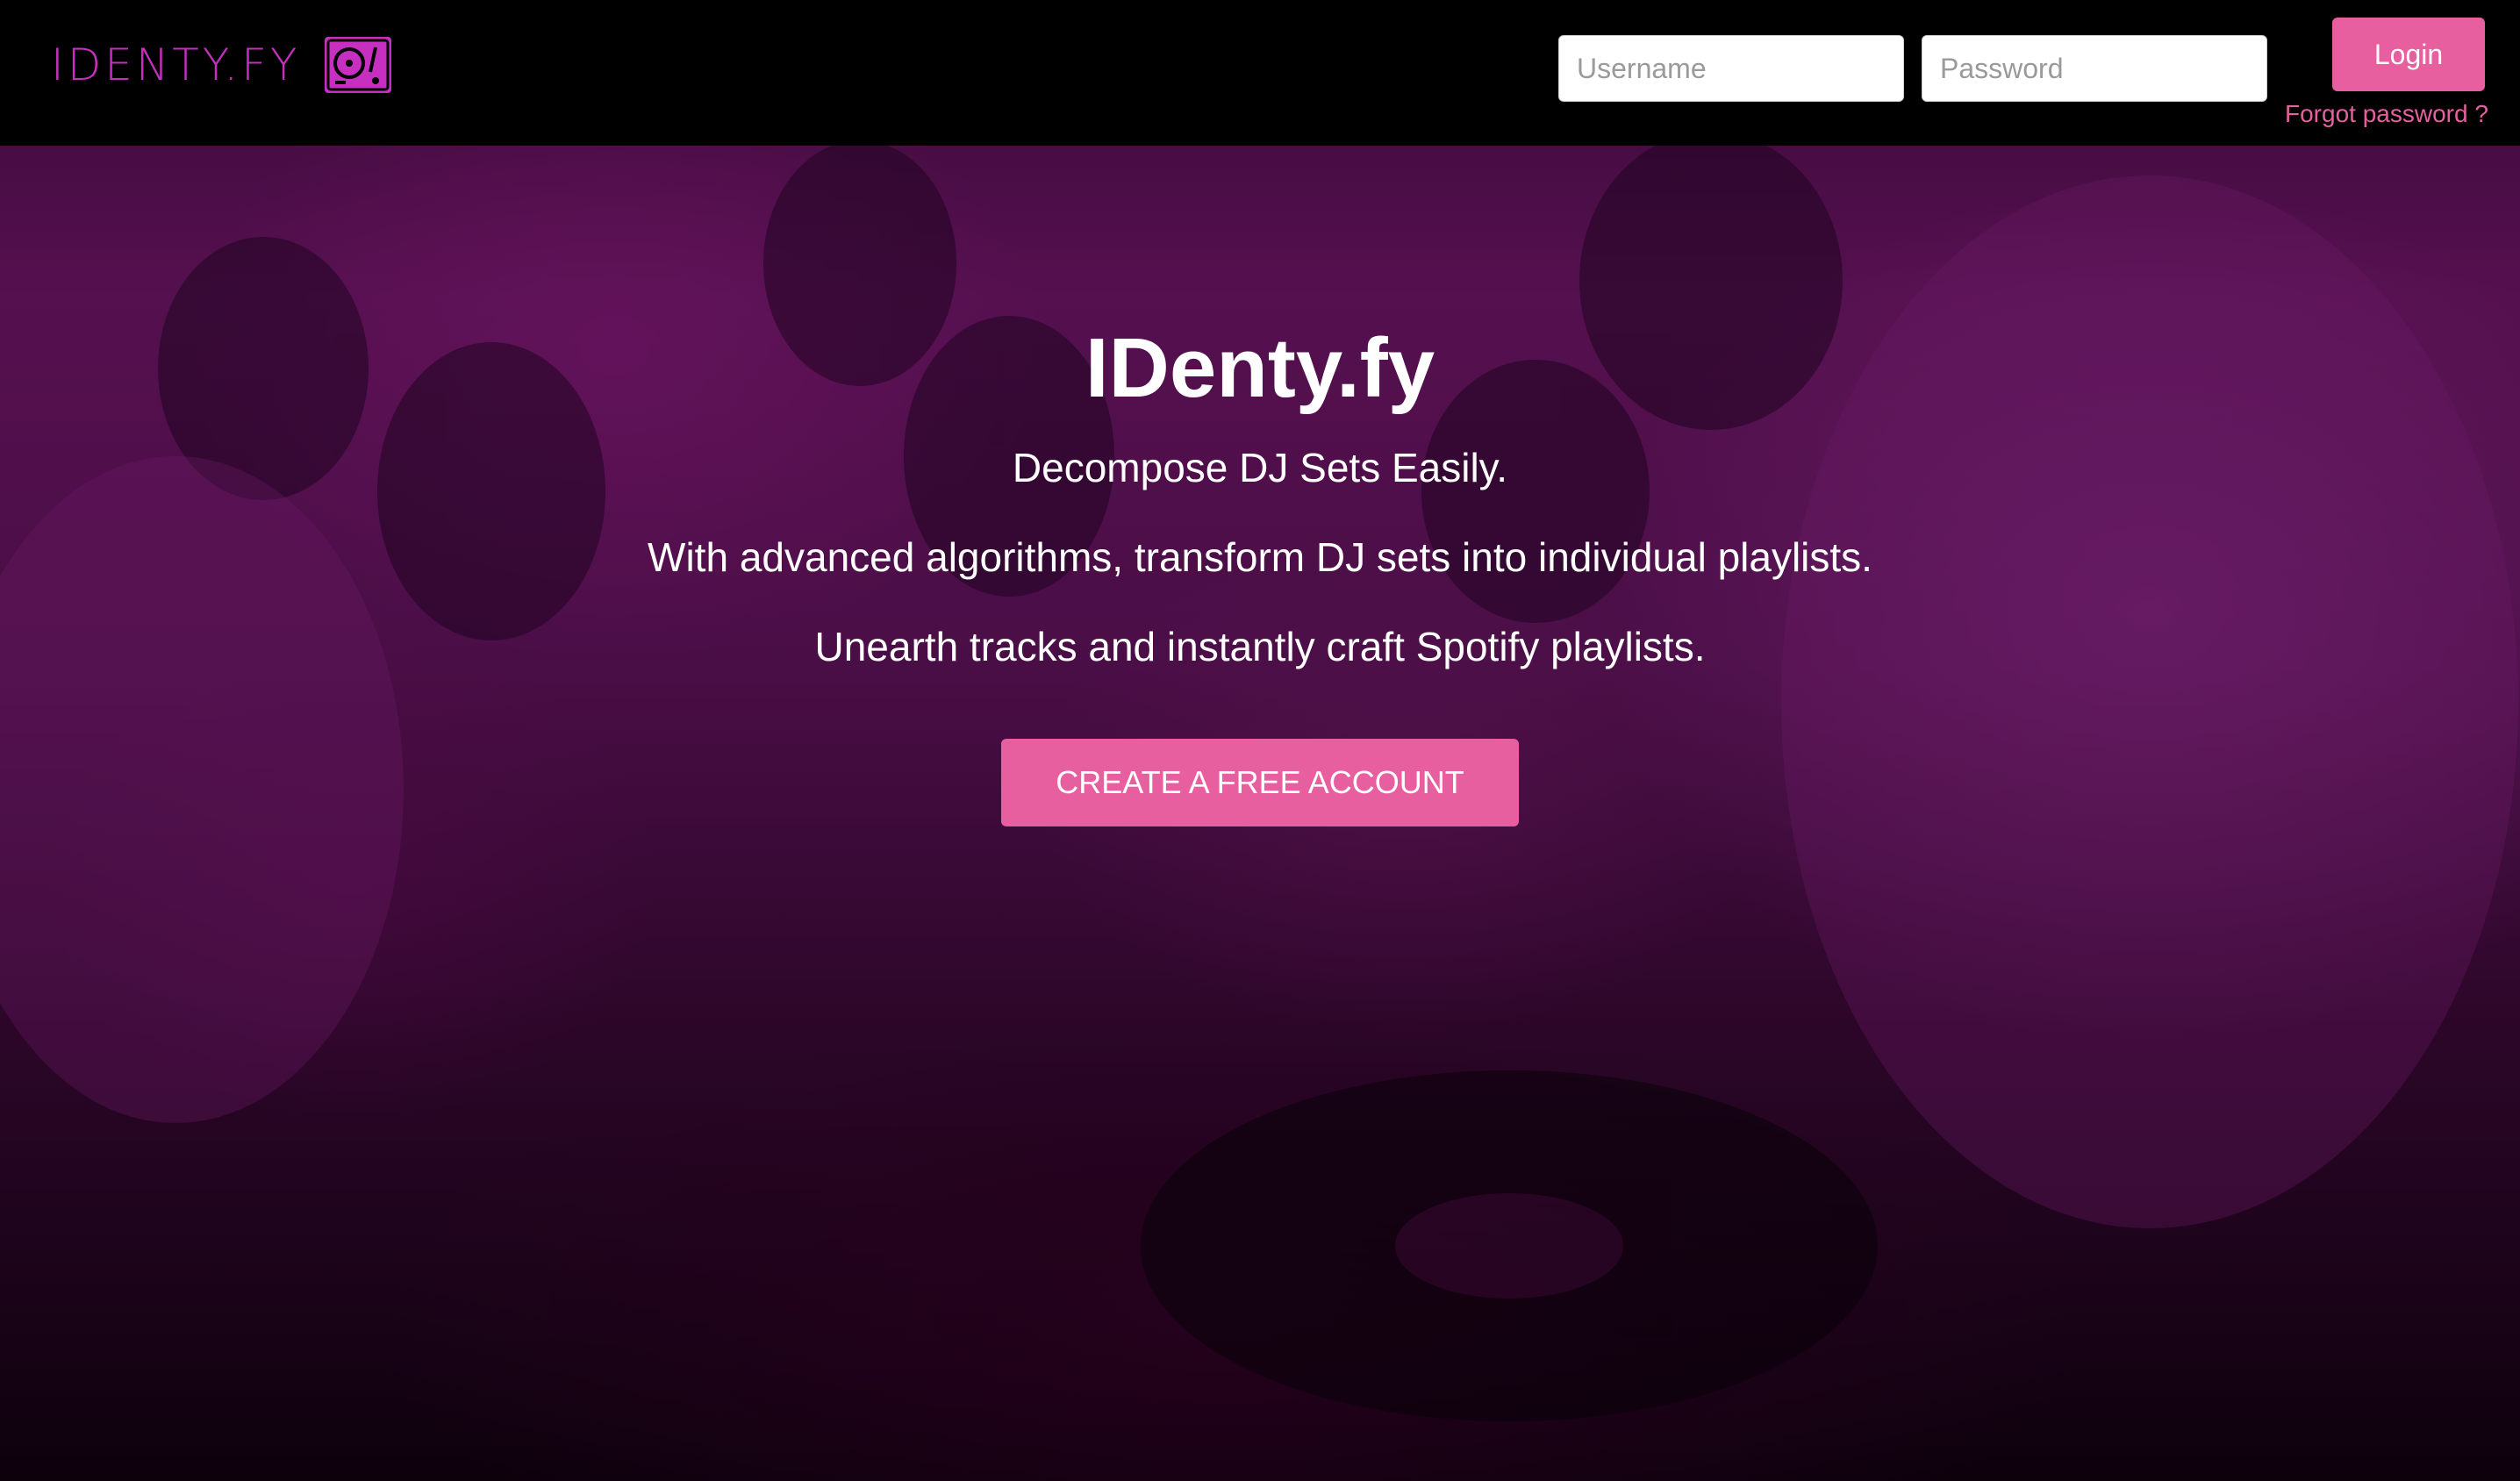 The height and width of the screenshot is (1481, 2520). I want to click on password-input, so click(2094, 68).